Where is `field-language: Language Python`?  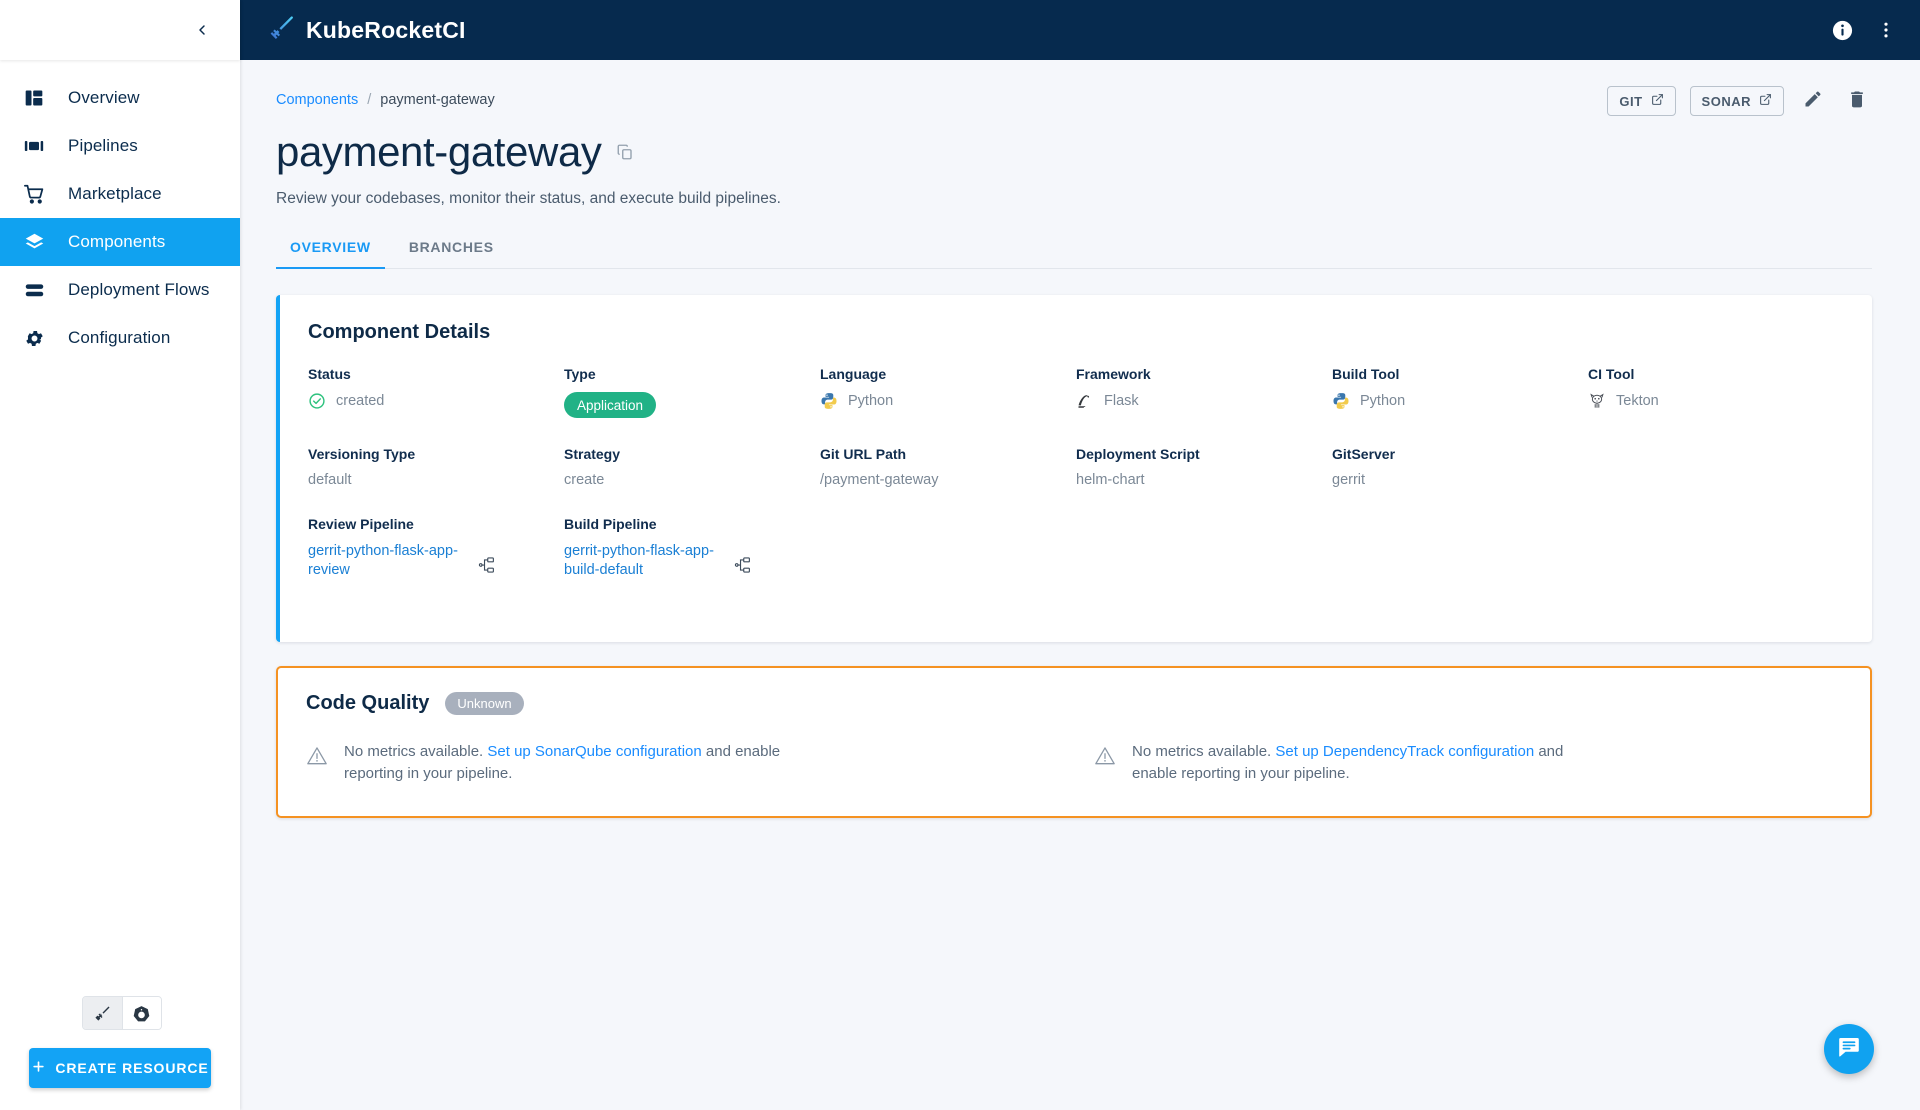 field-language: Language Python is located at coordinates (948, 406).